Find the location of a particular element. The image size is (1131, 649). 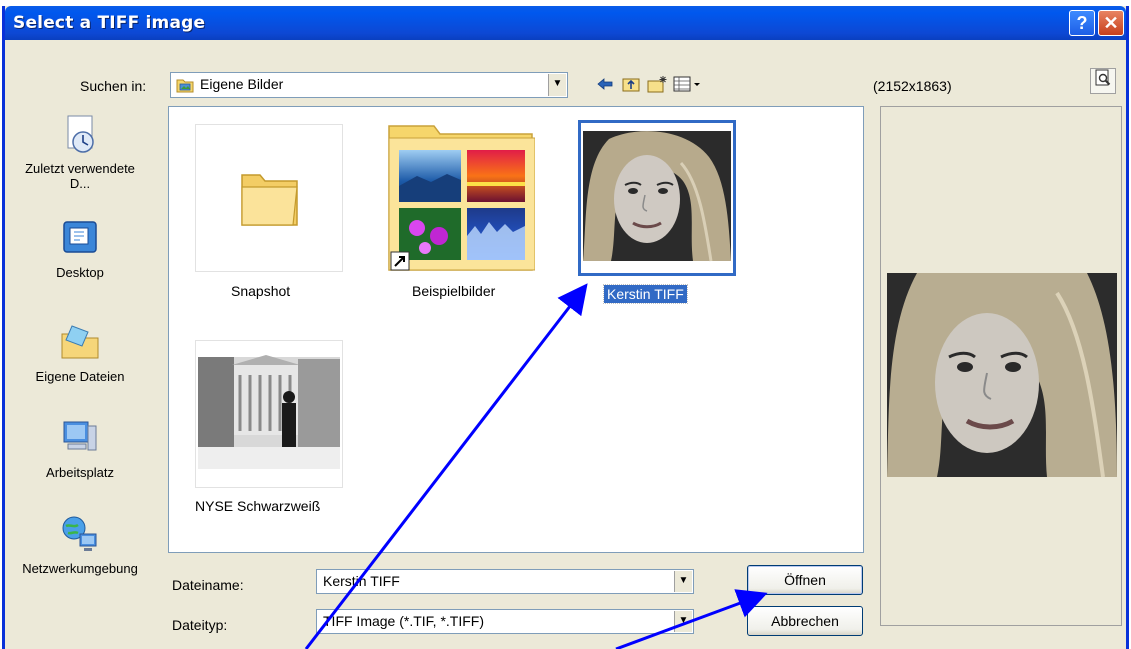

back-icon is located at coordinates (605, 85).